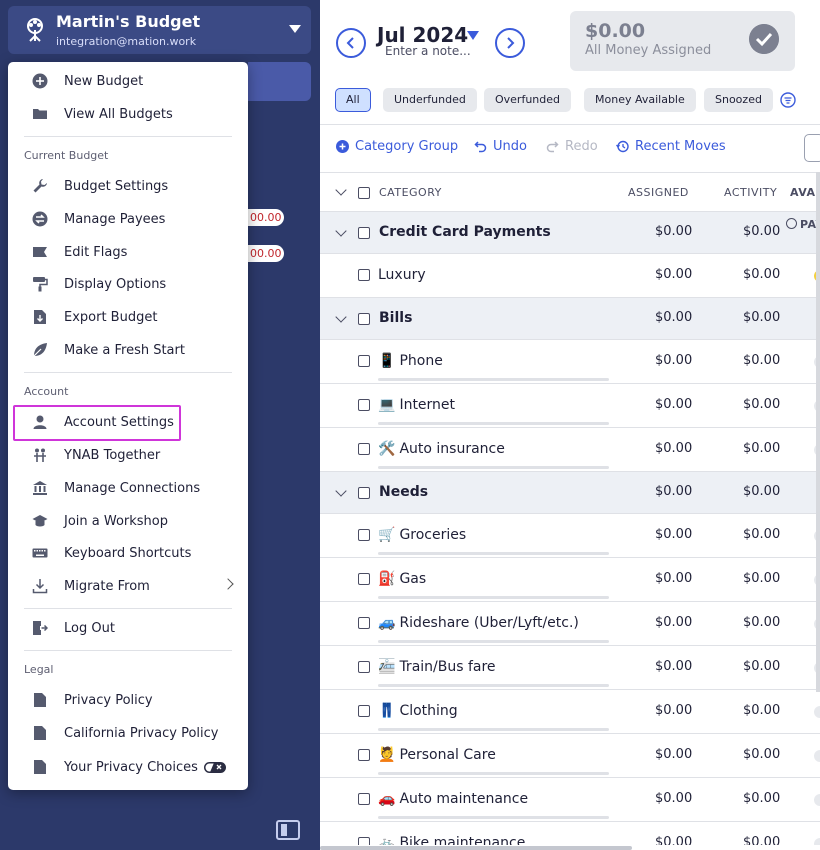  Describe the element at coordinates (437, 667) in the screenshot. I see `category-name: 🚈 Train/Bus fare` at that location.